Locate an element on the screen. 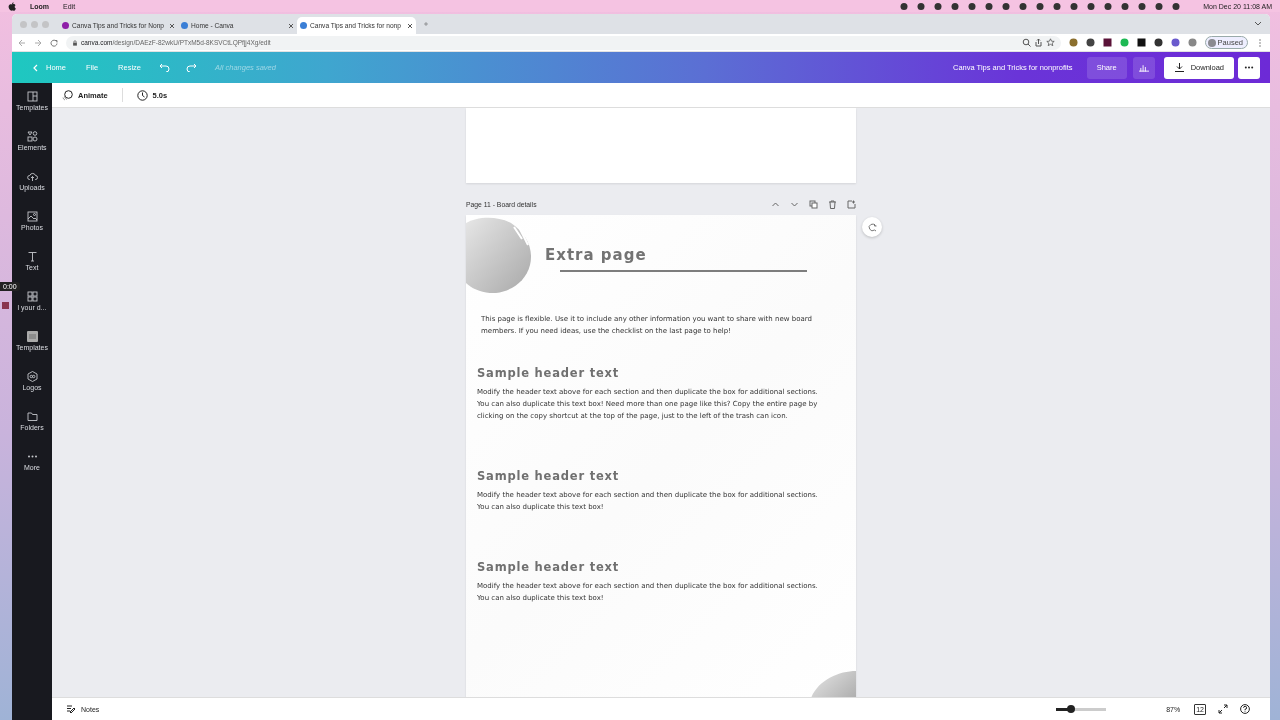  comment-icon is located at coordinates (872, 227).